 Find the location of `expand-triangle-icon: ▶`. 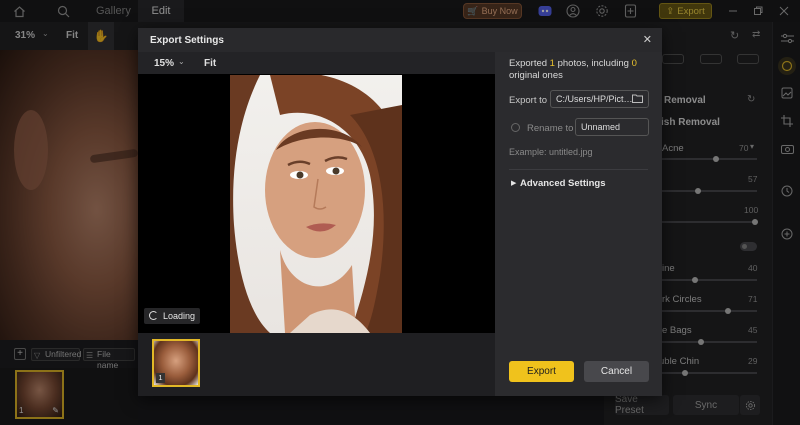

expand-triangle-icon: ▶ is located at coordinates (513, 183).